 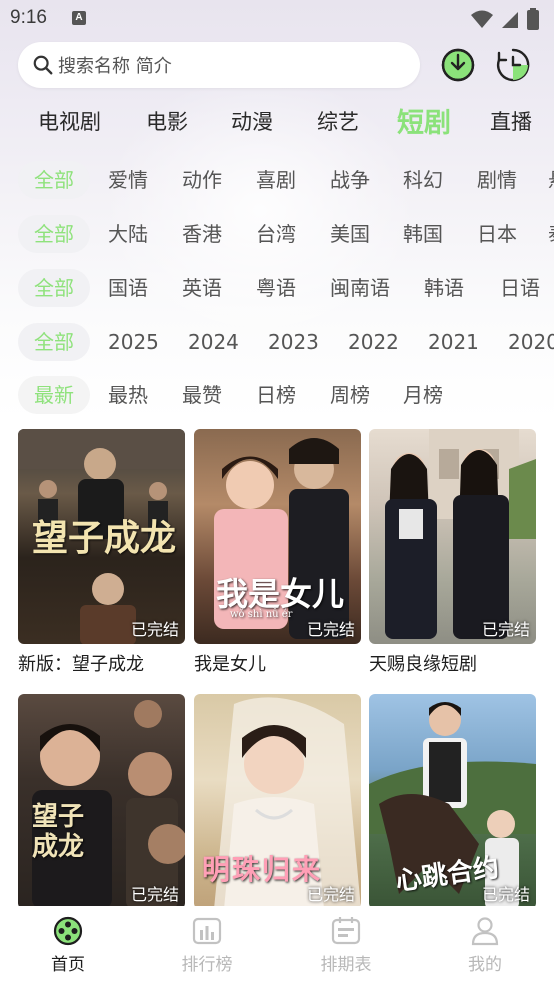 I want to click on nav-label: 首页, so click(x=68, y=965).